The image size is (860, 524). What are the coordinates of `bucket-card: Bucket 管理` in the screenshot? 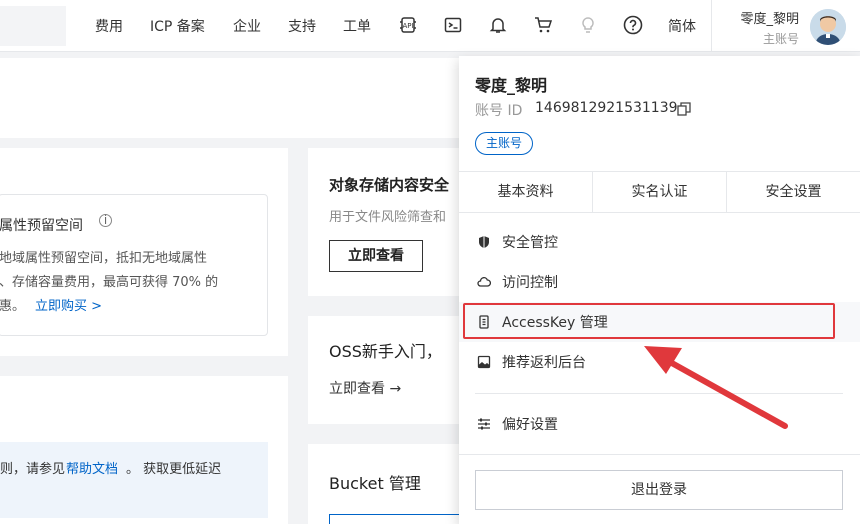 It's located at (388, 484).